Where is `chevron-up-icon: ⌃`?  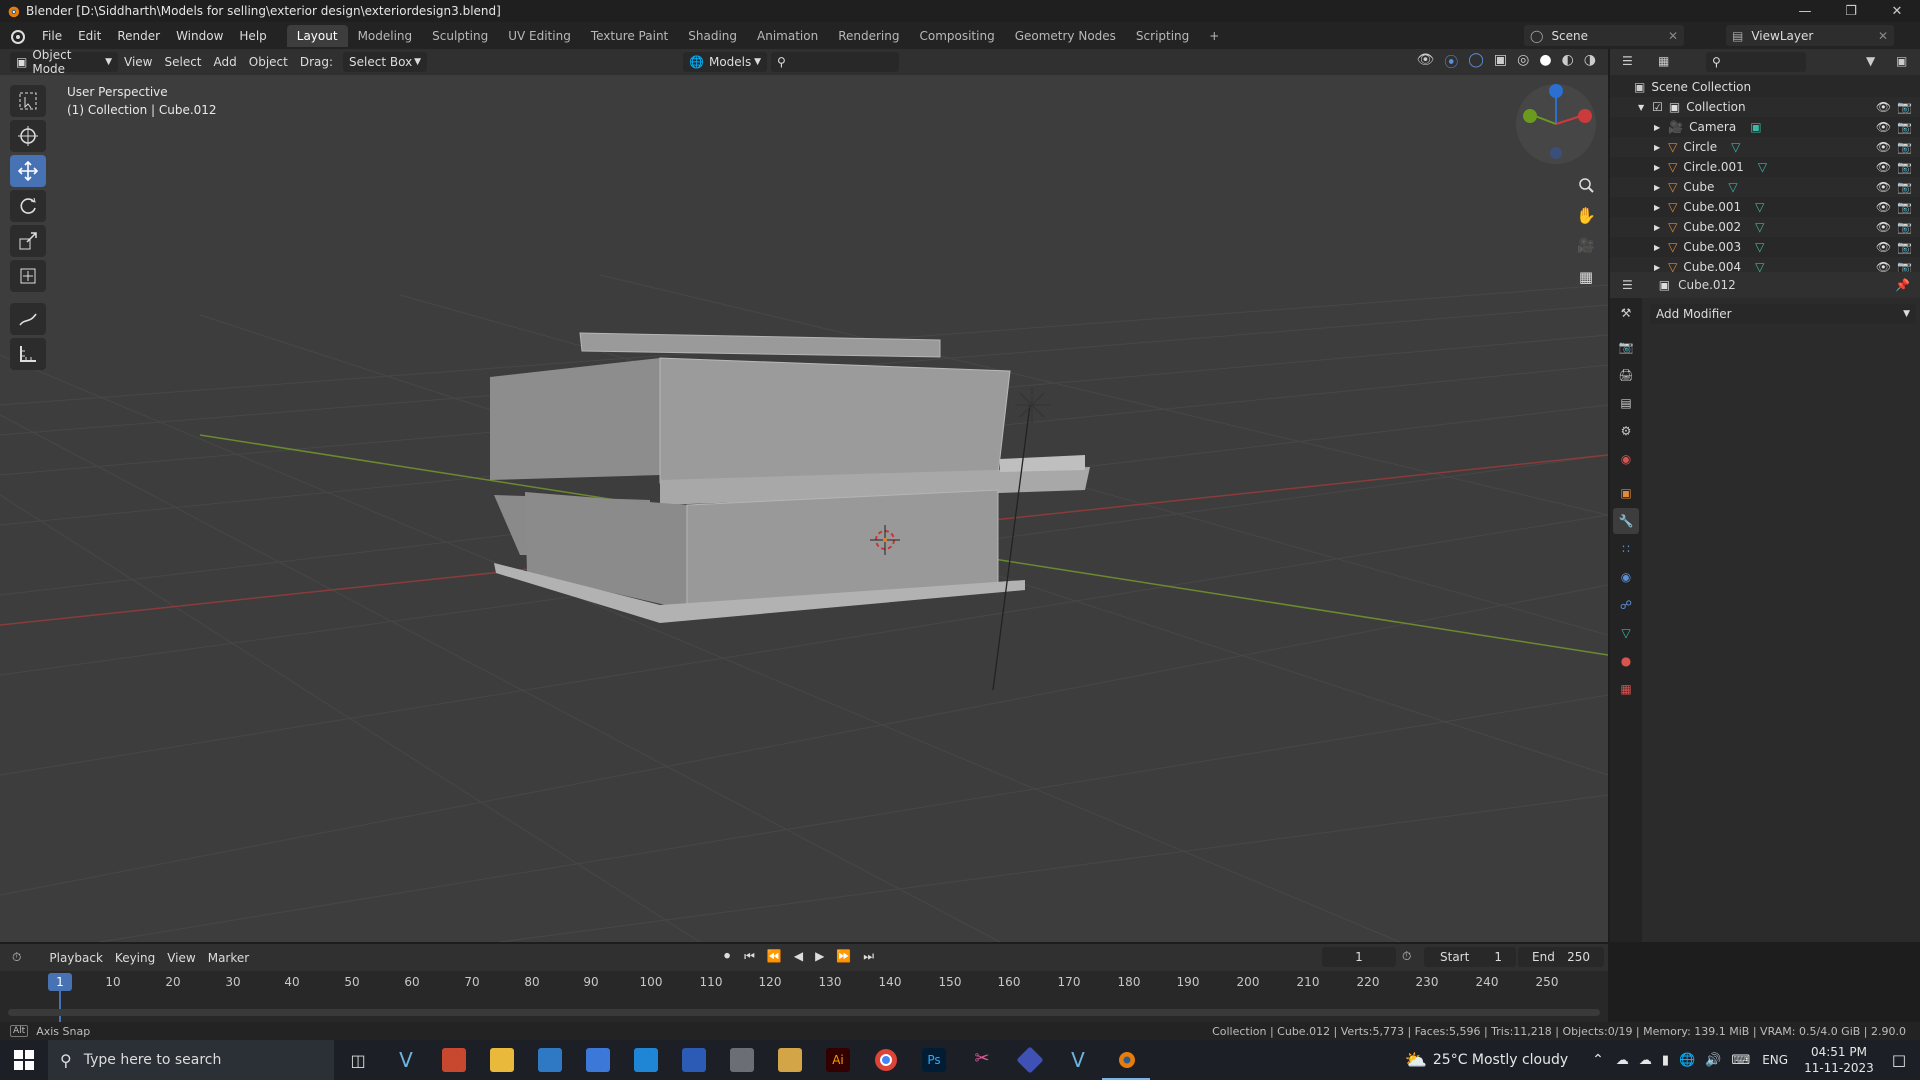
chevron-up-icon: ⌃ is located at coordinates (1598, 1060).